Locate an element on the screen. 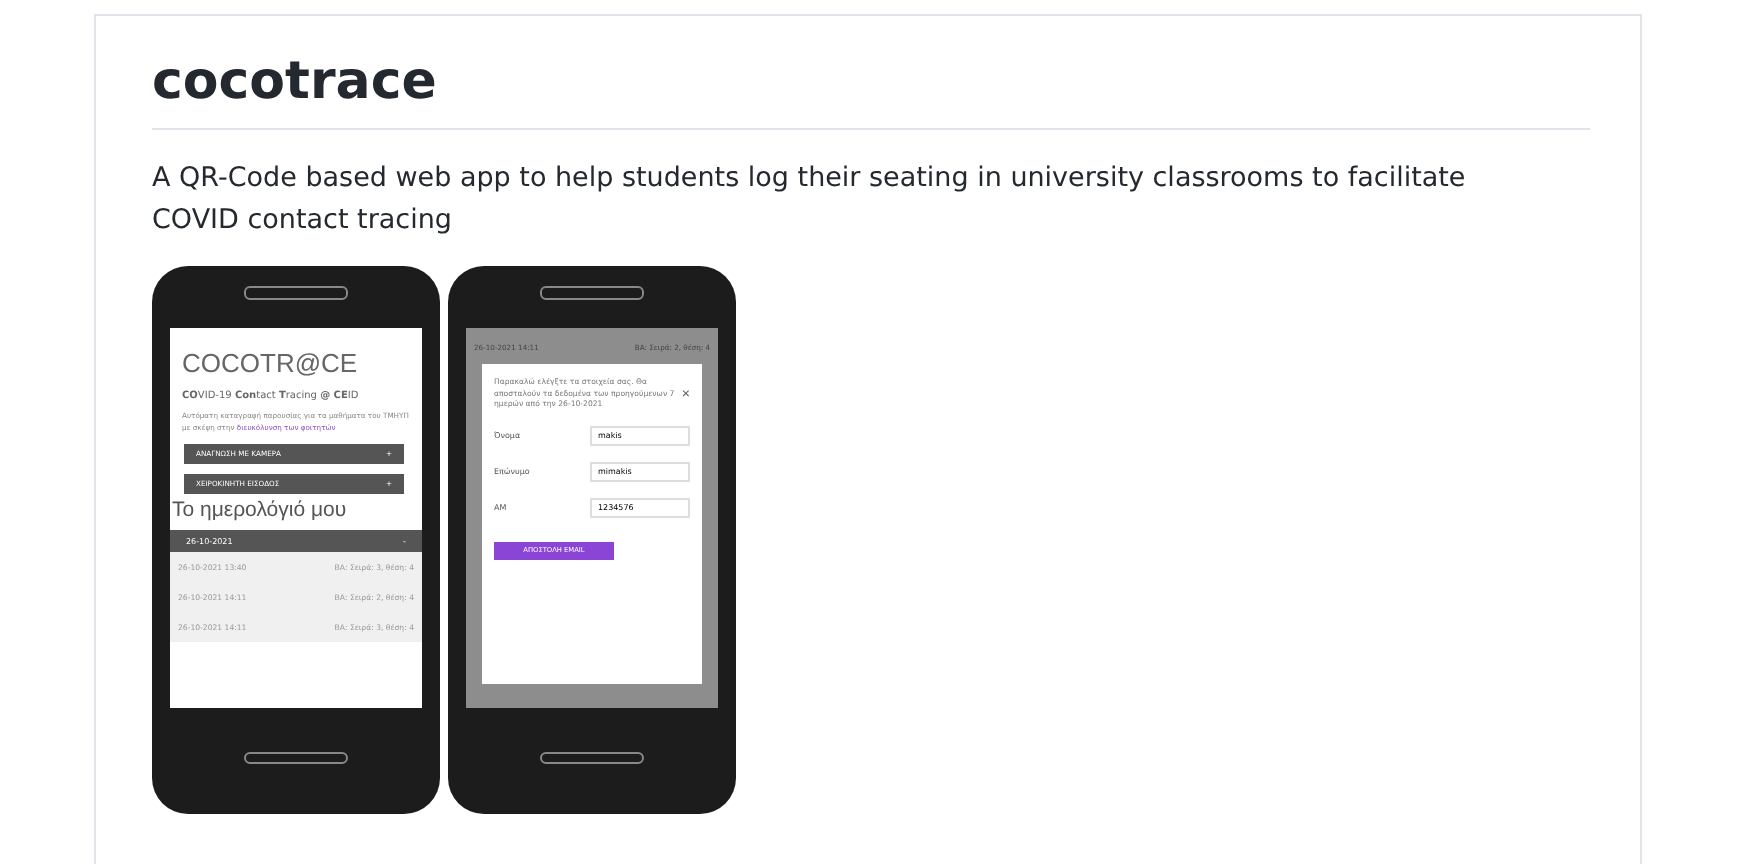 This screenshot has width=1746, height=864. readme-title: cocotrace is located at coordinates (871, 91).